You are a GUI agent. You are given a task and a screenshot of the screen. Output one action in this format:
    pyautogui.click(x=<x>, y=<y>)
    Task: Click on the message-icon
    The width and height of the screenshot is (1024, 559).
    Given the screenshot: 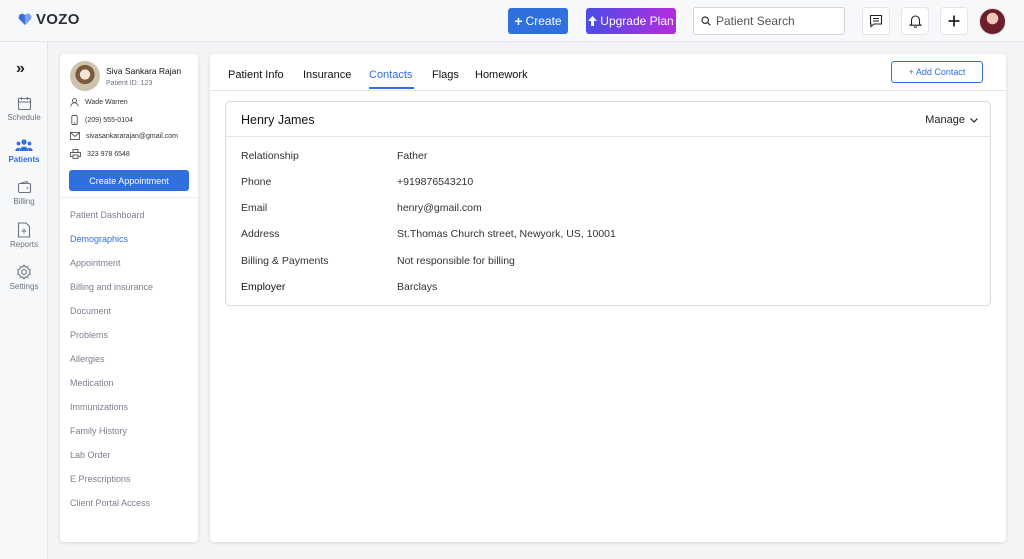 What is the action you would take?
    pyautogui.click(x=876, y=21)
    